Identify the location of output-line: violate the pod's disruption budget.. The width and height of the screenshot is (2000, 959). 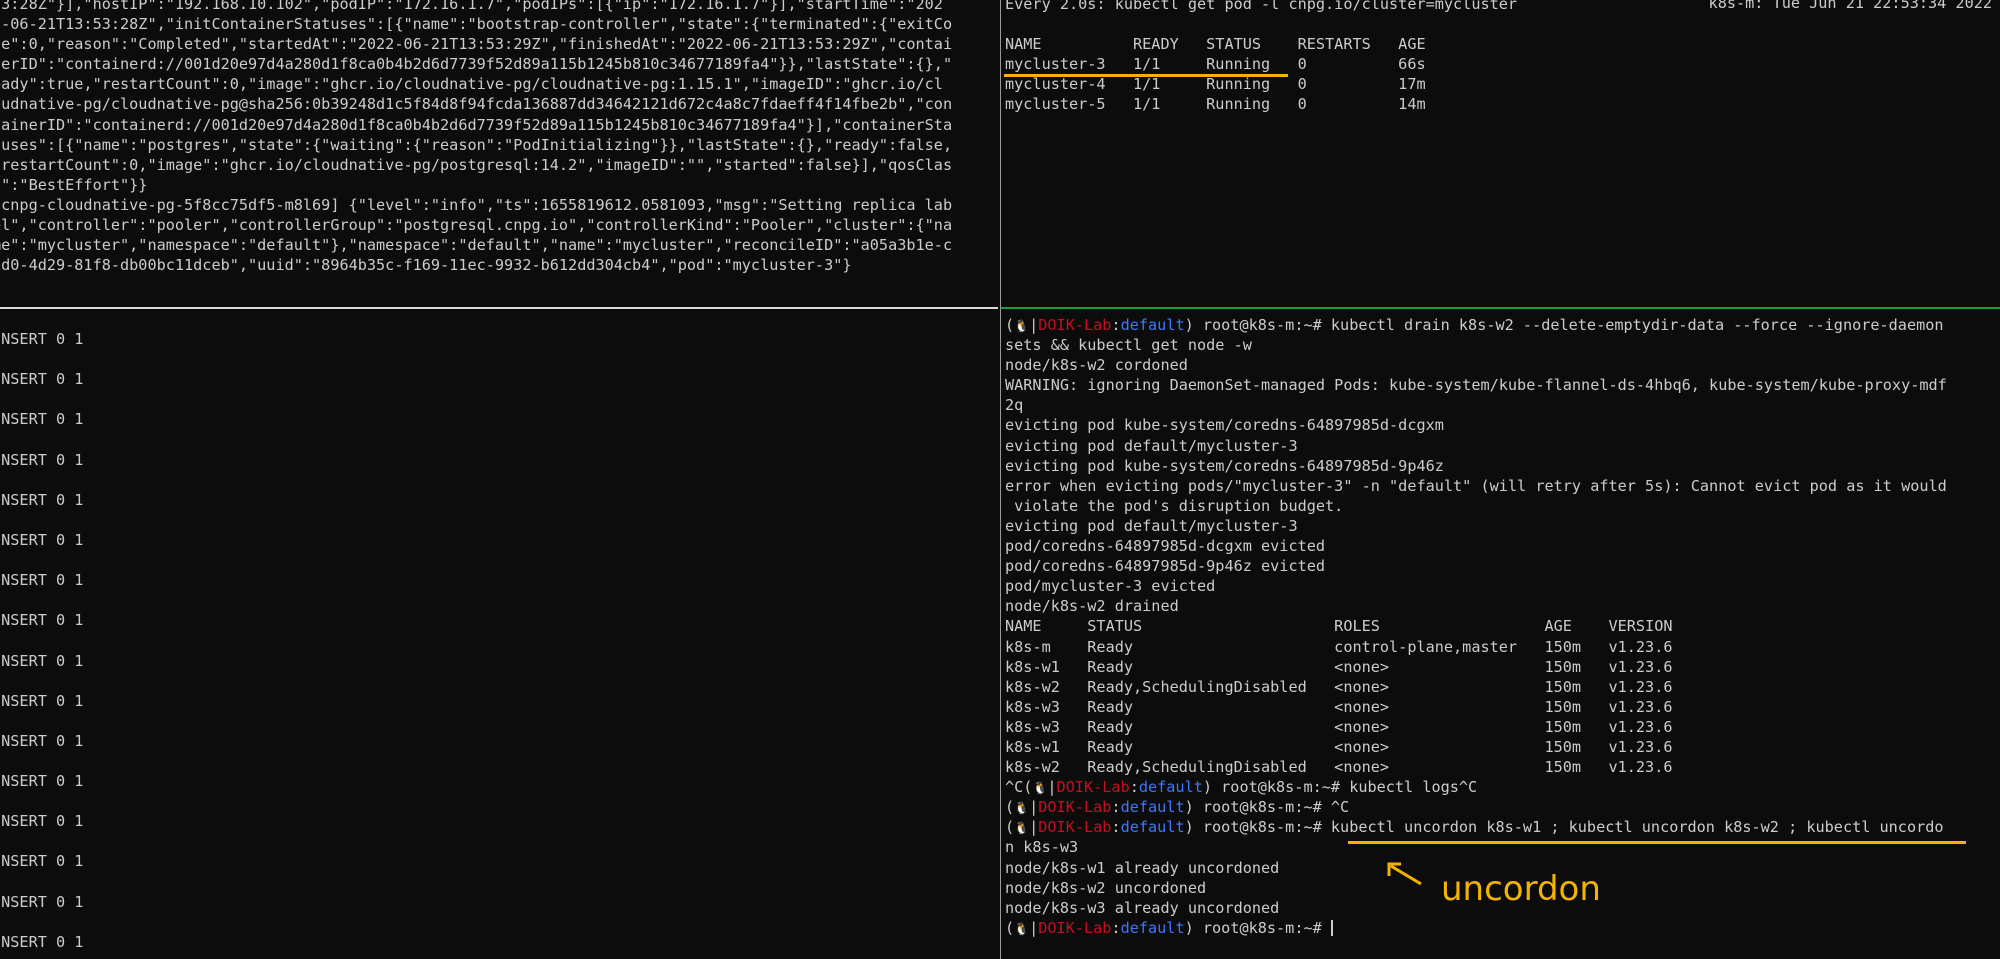
(1174, 505).